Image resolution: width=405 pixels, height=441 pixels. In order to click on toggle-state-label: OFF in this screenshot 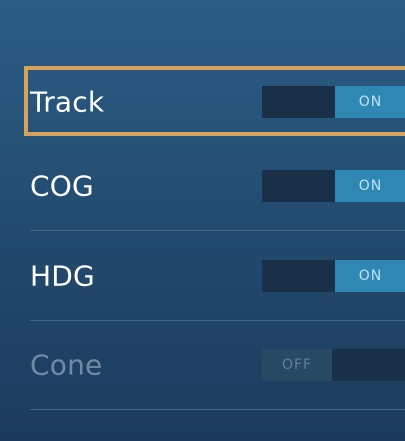, I will do `click(297, 365)`.